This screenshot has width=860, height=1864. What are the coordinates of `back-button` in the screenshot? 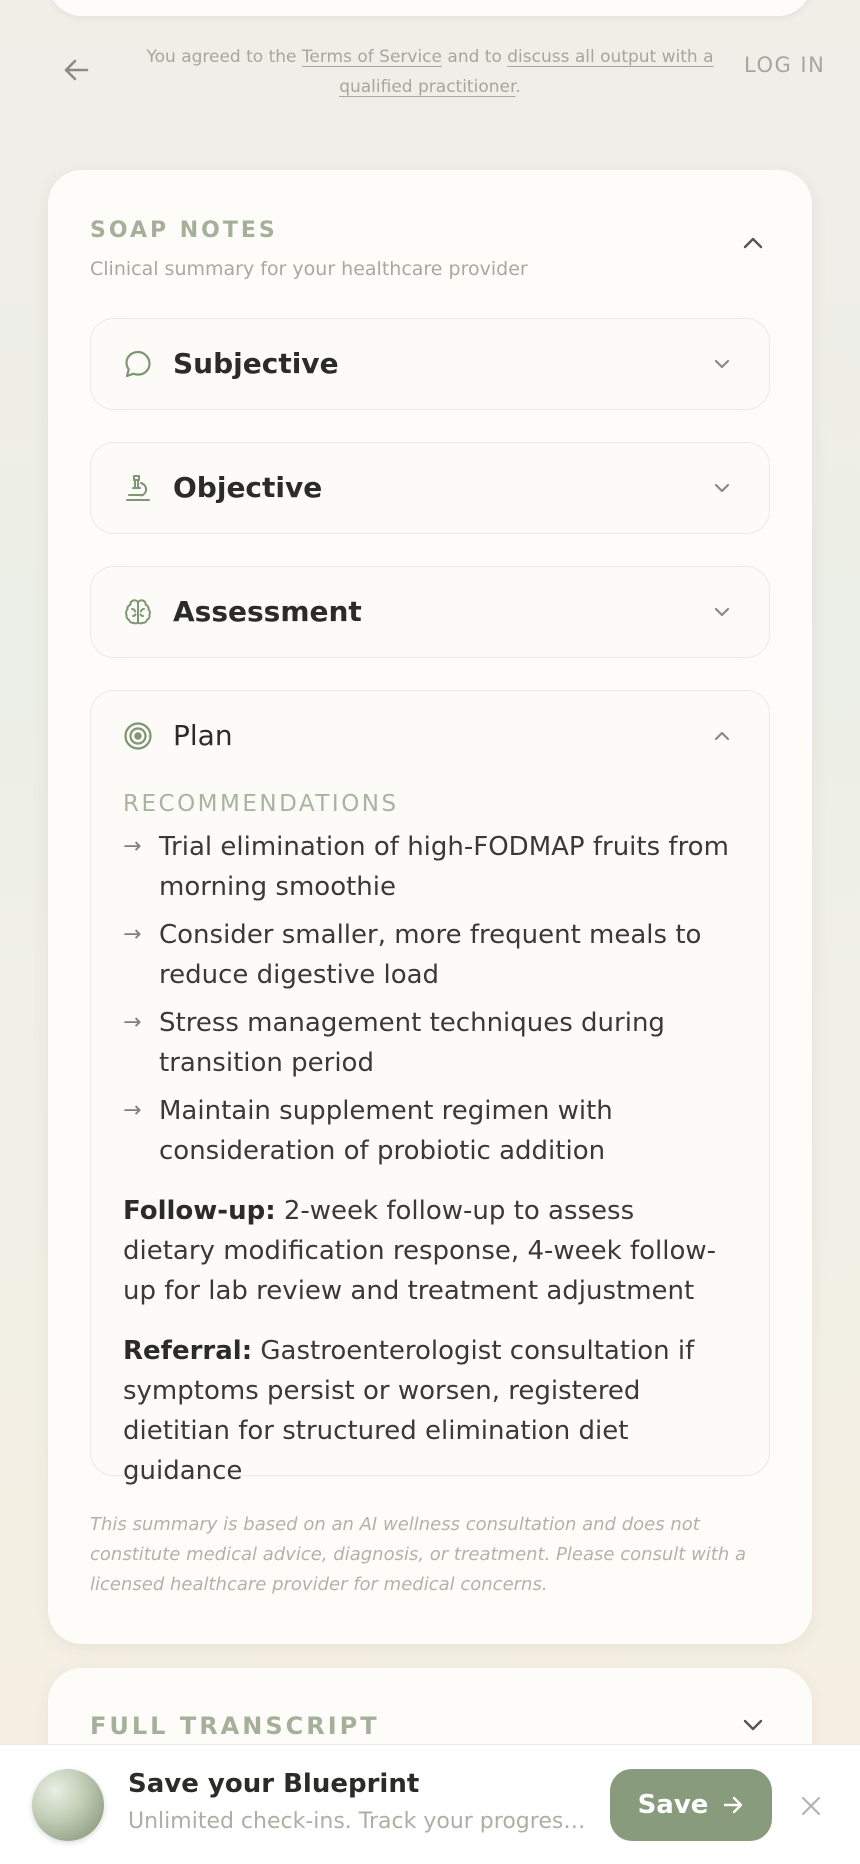 It's located at (76, 70).